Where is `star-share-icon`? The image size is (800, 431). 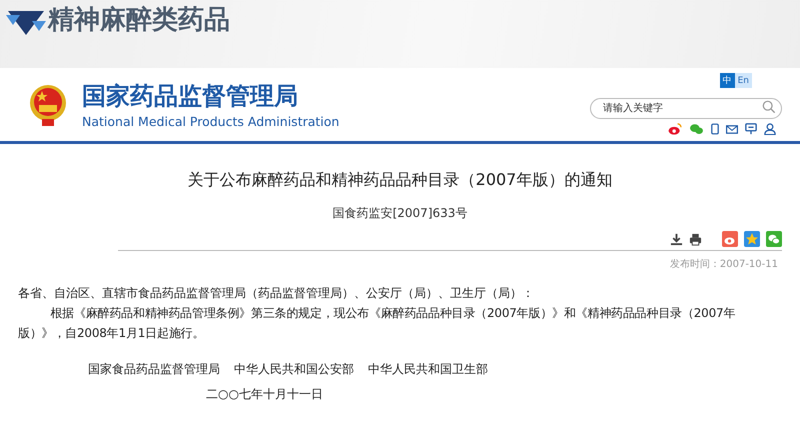 star-share-icon is located at coordinates (752, 239).